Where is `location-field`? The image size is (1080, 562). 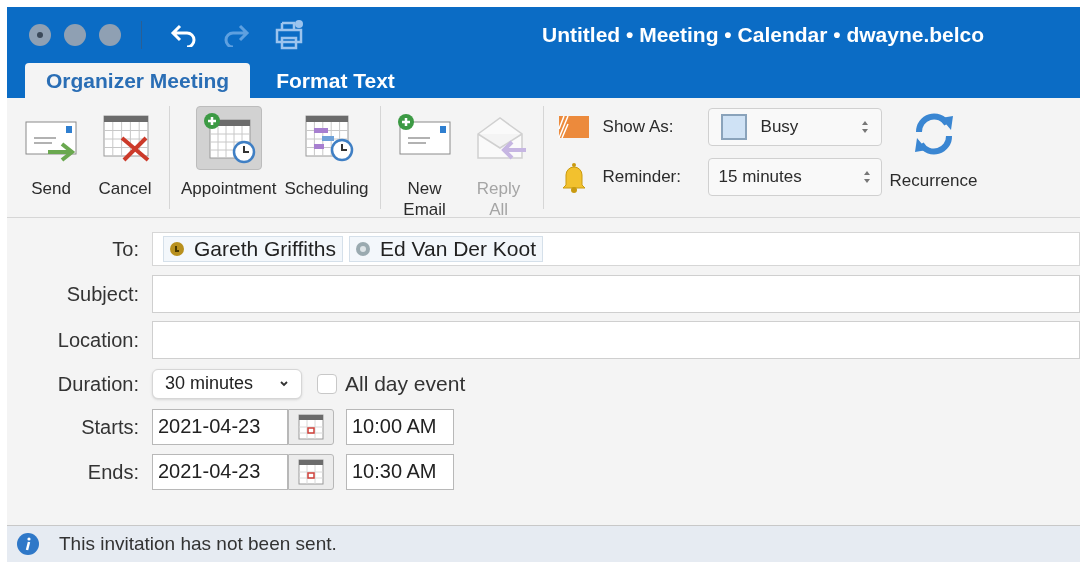 location-field is located at coordinates (616, 340).